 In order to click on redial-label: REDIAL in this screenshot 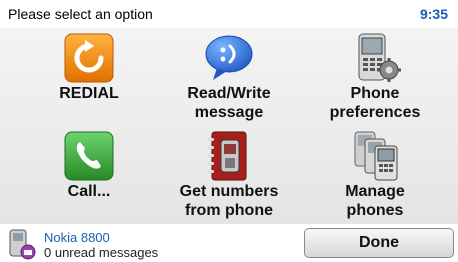, I will do `click(89, 93)`.